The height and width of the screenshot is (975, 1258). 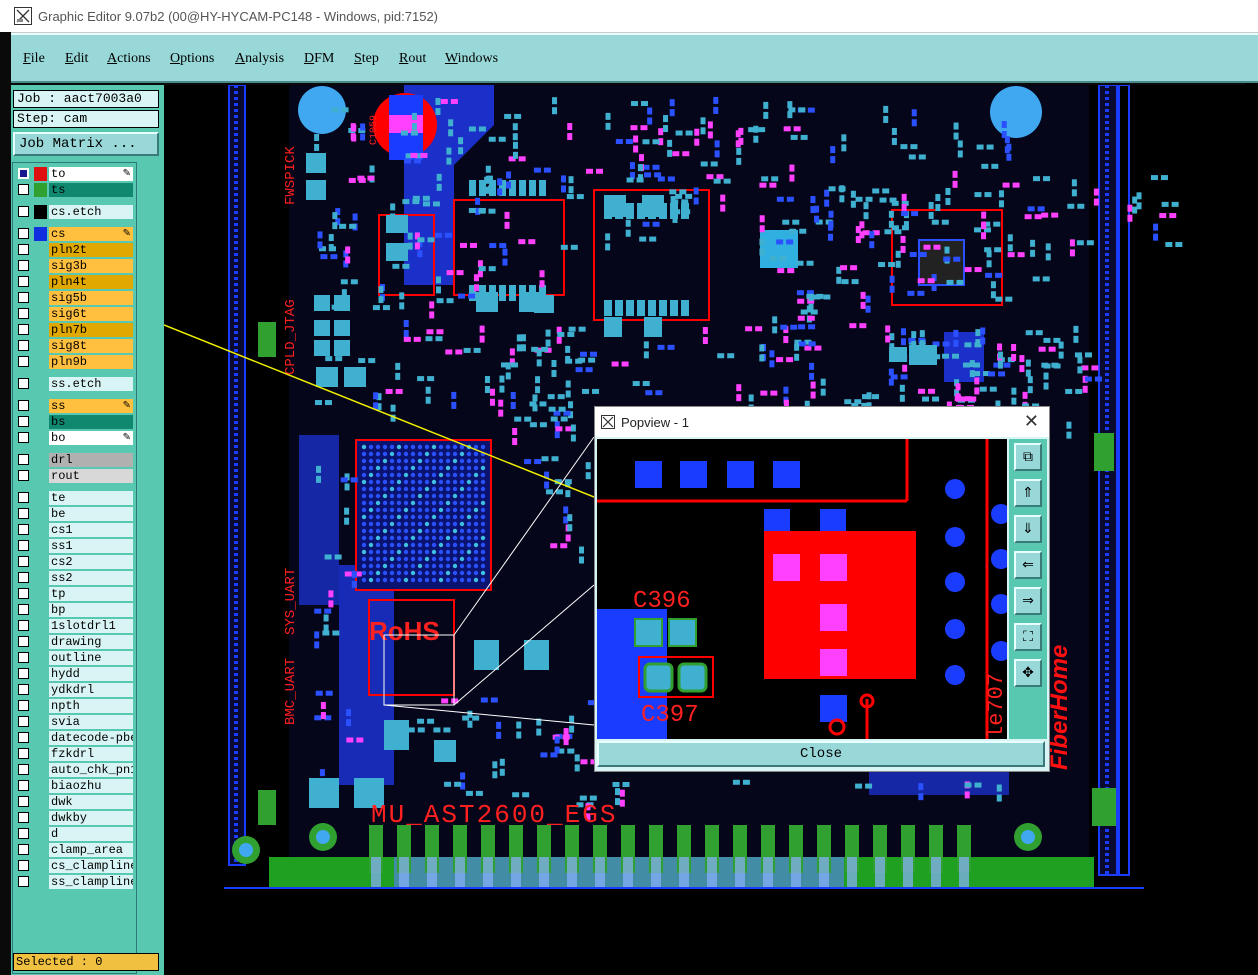 I want to click on layer-row-tp: tp, so click(x=75, y=594).